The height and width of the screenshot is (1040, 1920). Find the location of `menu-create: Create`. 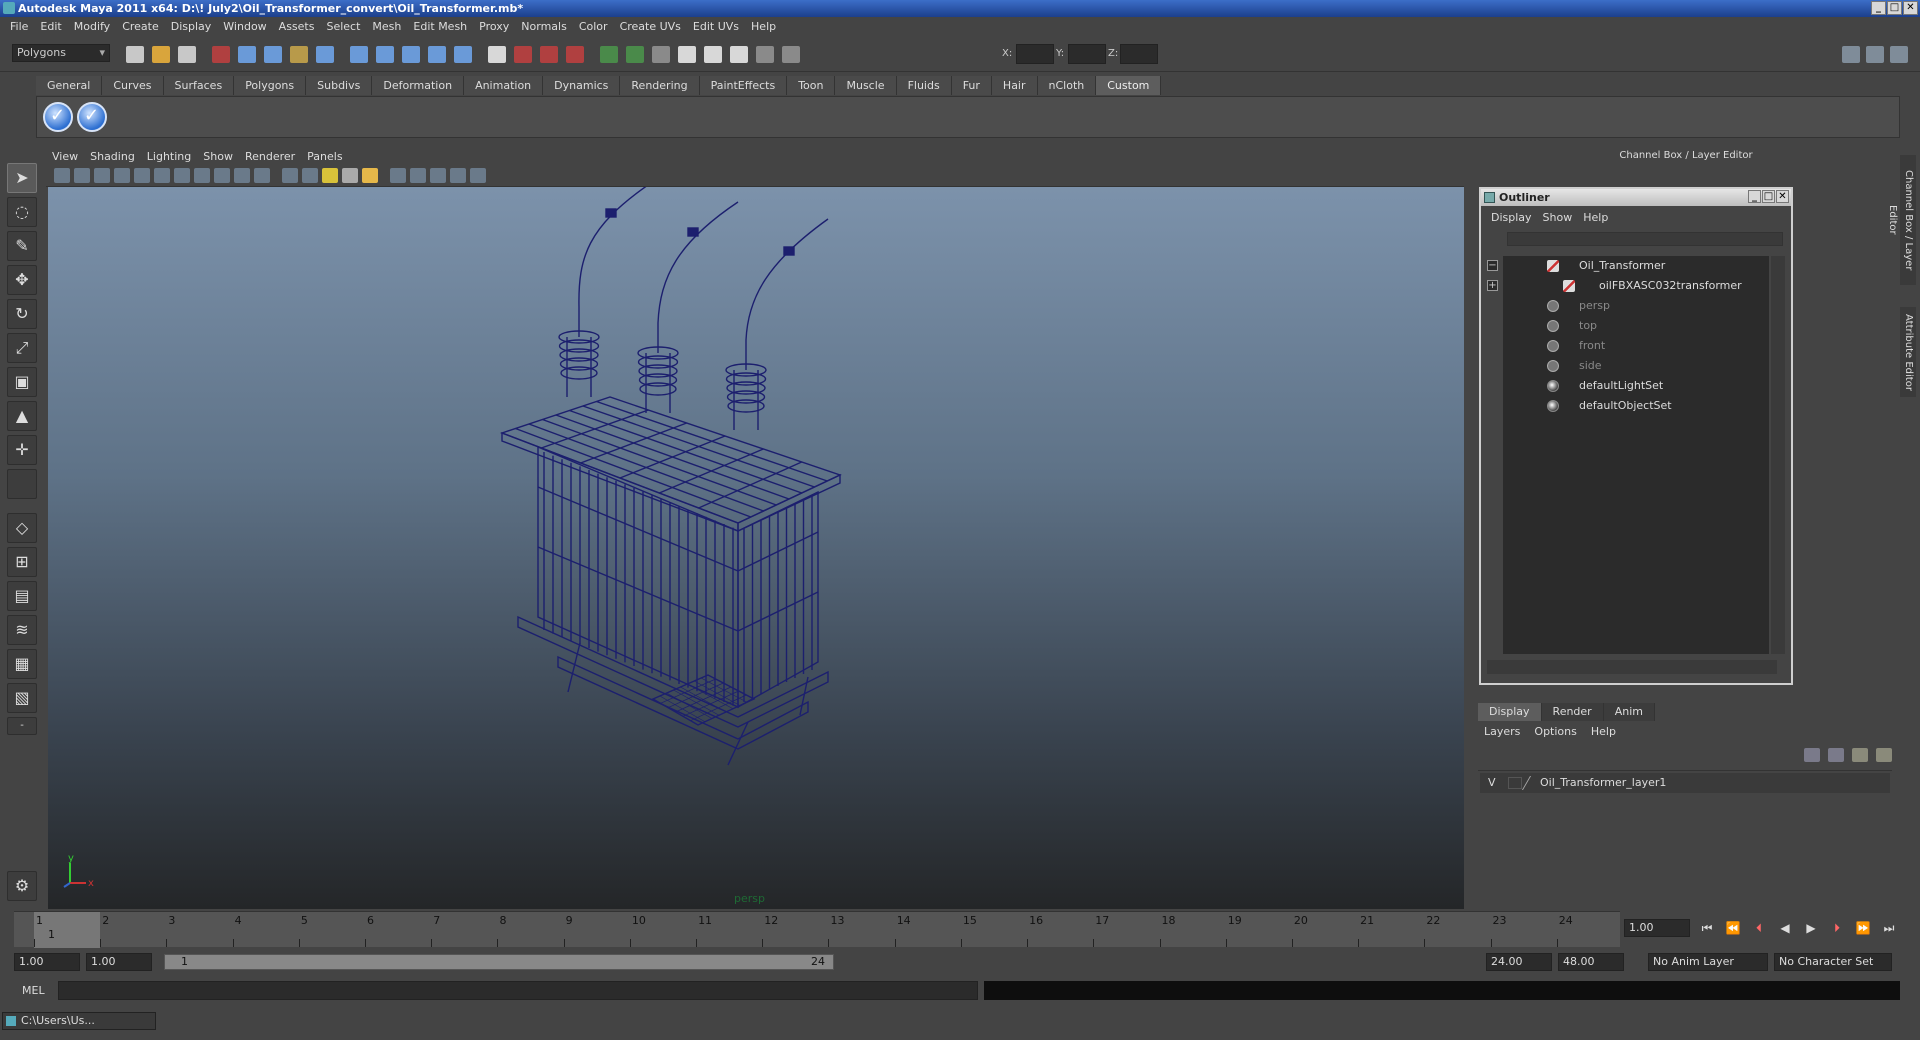

menu-create: Create is located at coordinates (140, 26).